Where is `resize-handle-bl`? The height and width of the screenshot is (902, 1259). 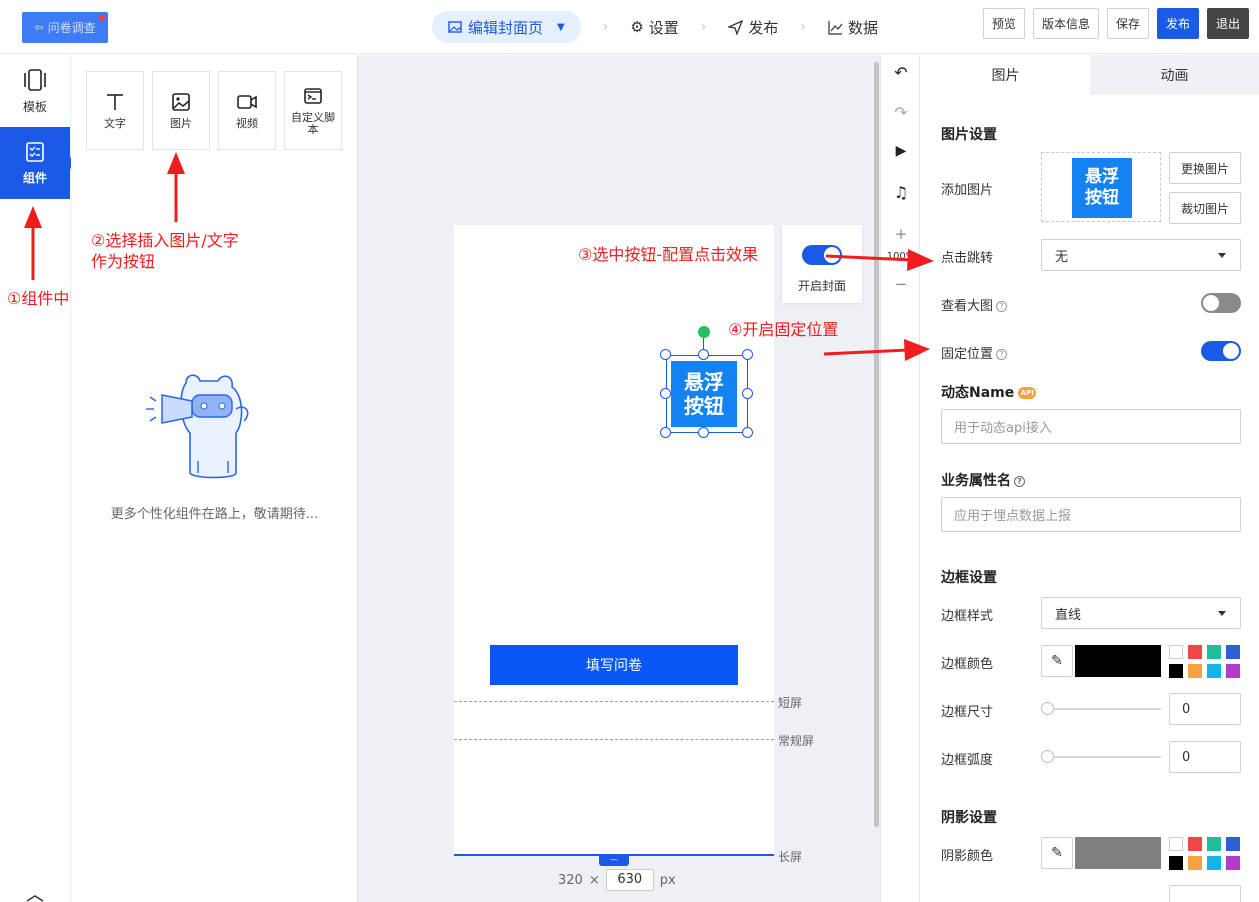 resize-handle-bl is located at coordinates (665, 432).